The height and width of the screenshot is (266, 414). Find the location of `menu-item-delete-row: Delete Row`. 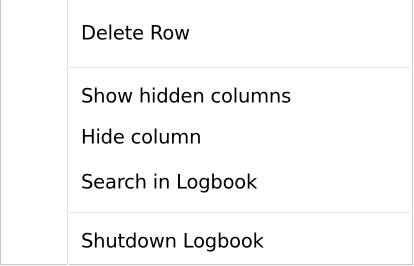

menu-item-delete-row: Delete Row is located at coordinates (207, 33).